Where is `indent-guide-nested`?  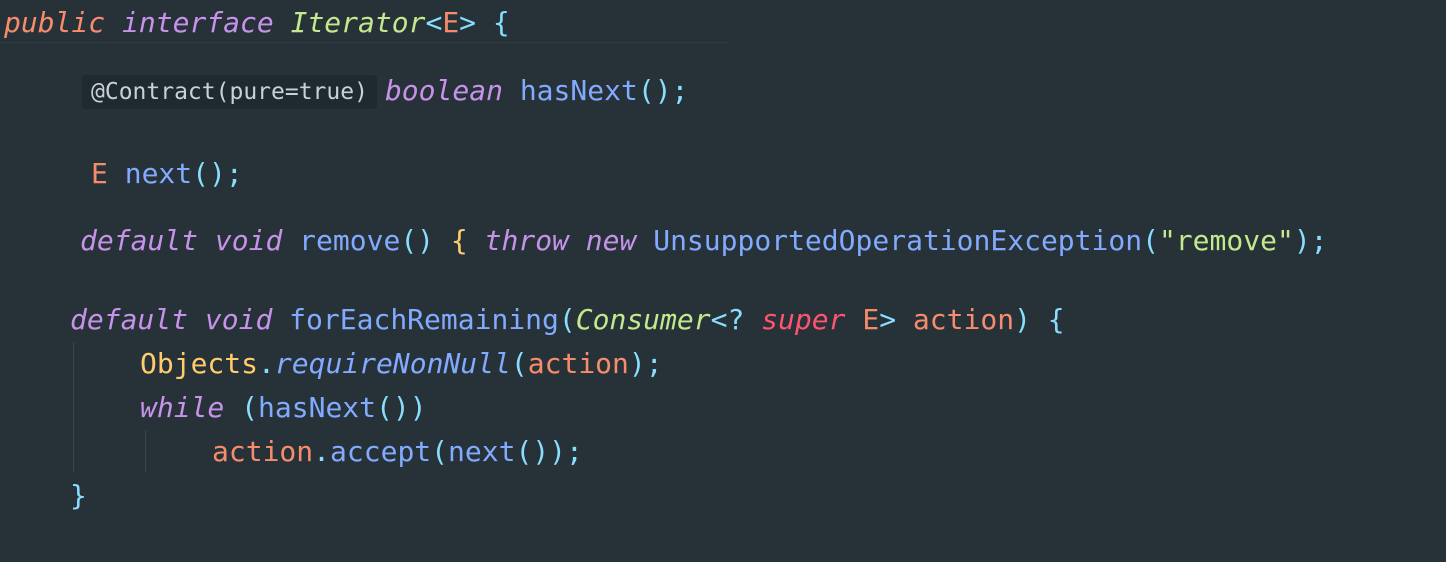
indent-guide-nested is located at coordinates (145, 451).